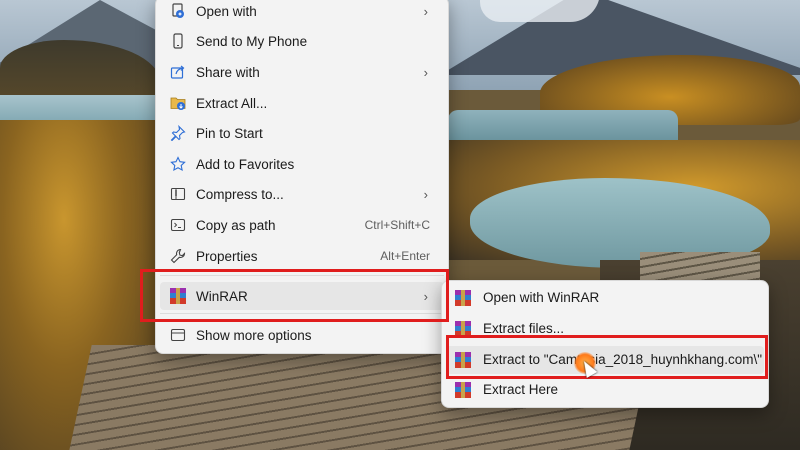  I want to click on submenu-item-label: Extract Here, so click(521, 389).